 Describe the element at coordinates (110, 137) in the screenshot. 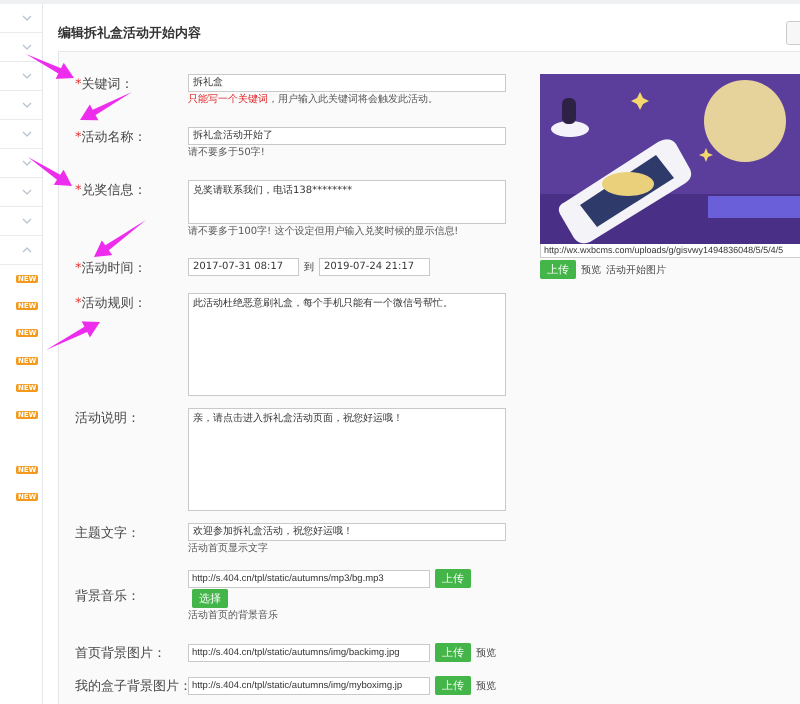

I see `field-label: *活动名称：` at that location.